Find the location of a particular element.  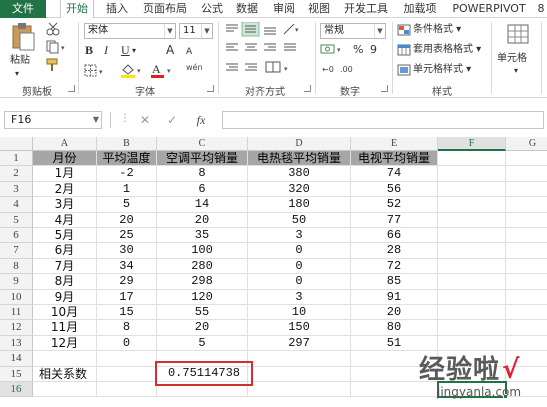

data-cell: 15 is located at coordinates (127, 313).